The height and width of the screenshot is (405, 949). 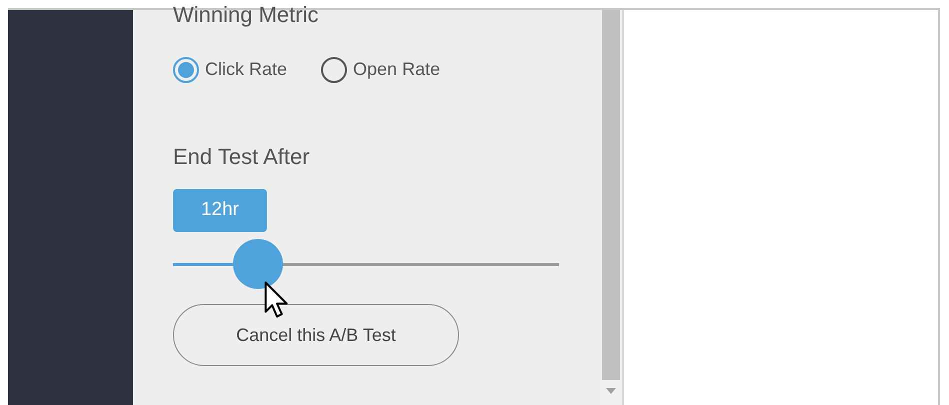 What do you see at coordinates (230, 69) in the screenshot?
I see `radio-option: Click Rate` at bounding box center [230, 69].